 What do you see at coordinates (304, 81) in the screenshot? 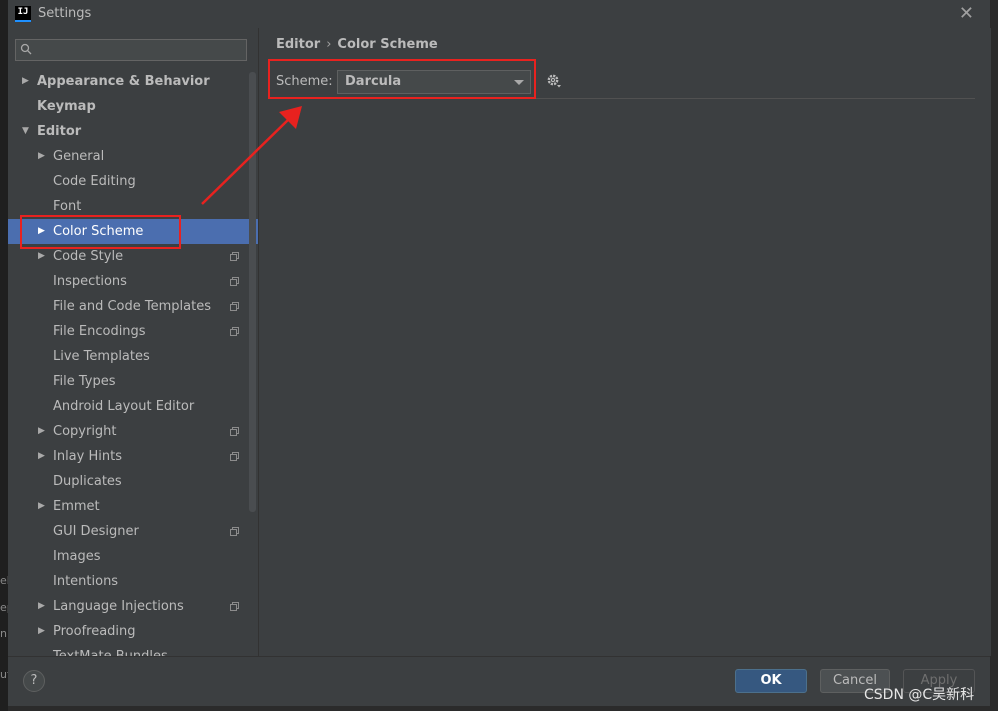
I see `scheme-label: Scheme:` at bounding box center [304, 81].